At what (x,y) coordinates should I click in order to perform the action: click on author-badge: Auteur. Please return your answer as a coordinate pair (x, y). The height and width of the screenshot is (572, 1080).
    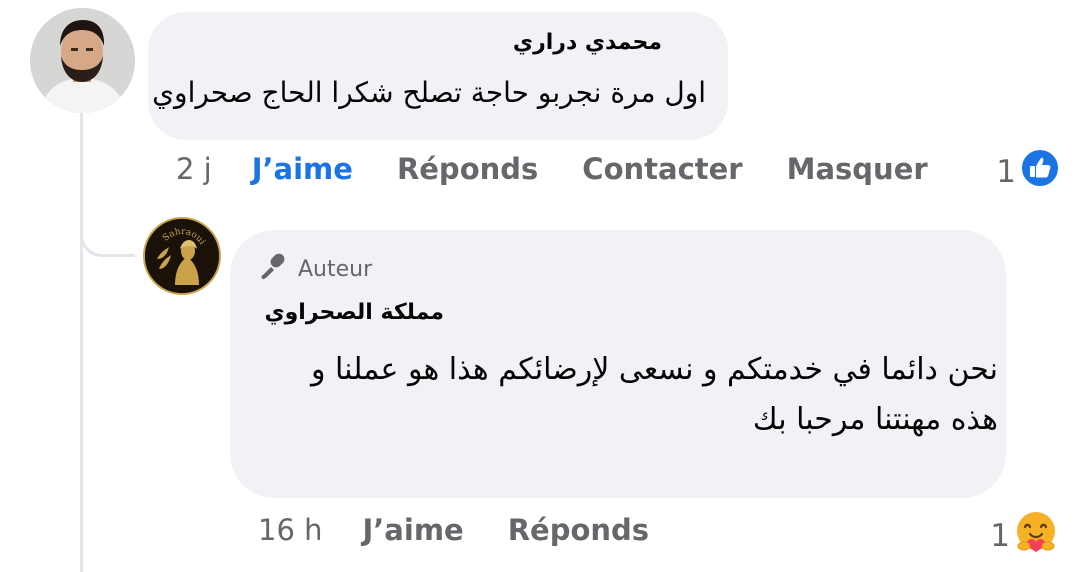
    Looking at the image, I should click on (315, 269).